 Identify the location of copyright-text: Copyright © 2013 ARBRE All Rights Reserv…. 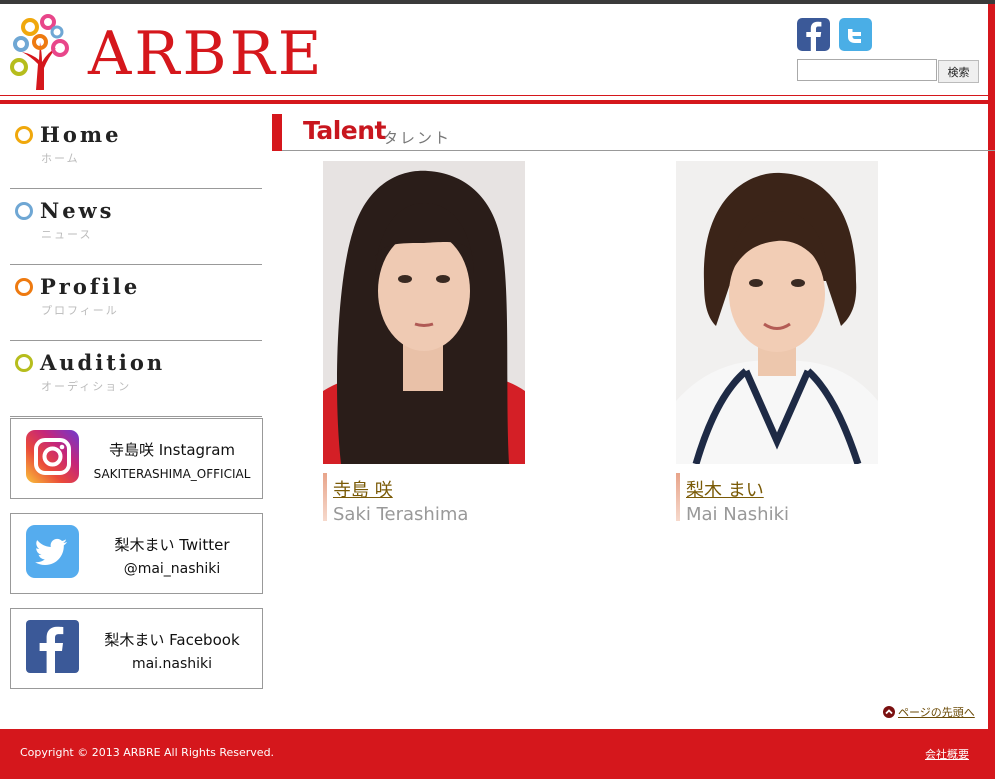
(147, 752).